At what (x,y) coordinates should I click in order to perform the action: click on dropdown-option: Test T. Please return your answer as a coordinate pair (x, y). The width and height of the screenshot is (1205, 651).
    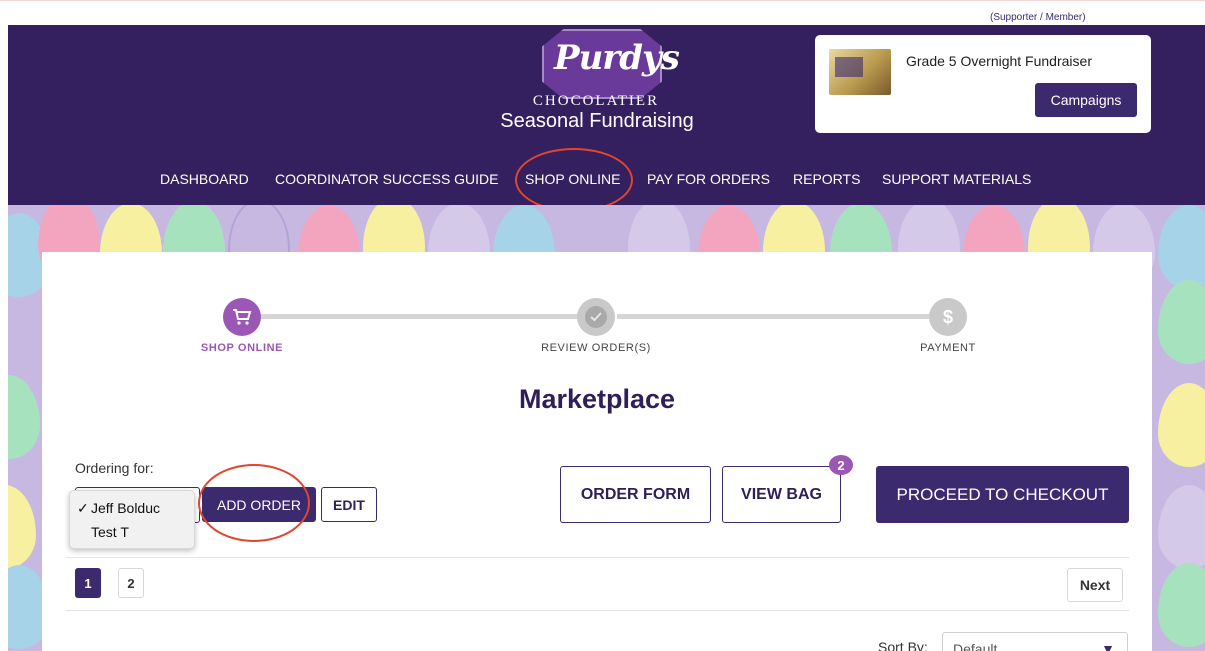
    Looking at the image, I should click on (132, 532).